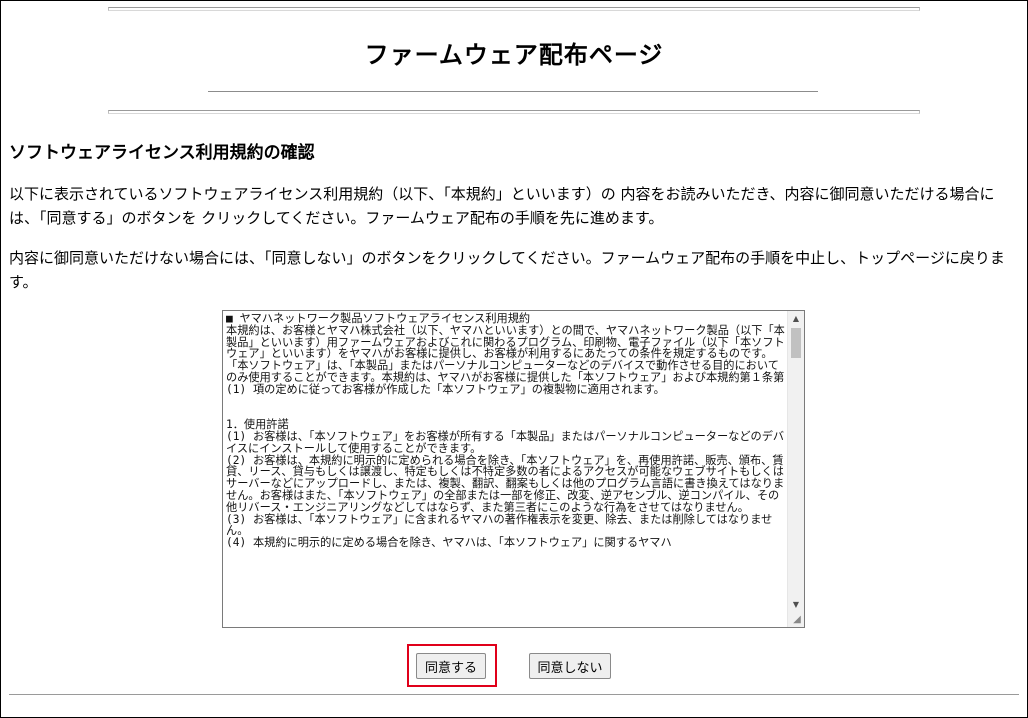 This screenshot has width=1028, height=718. I want to click on section-heading: ソフトウェアライセンス利用規約の確認, so click(162, 153).